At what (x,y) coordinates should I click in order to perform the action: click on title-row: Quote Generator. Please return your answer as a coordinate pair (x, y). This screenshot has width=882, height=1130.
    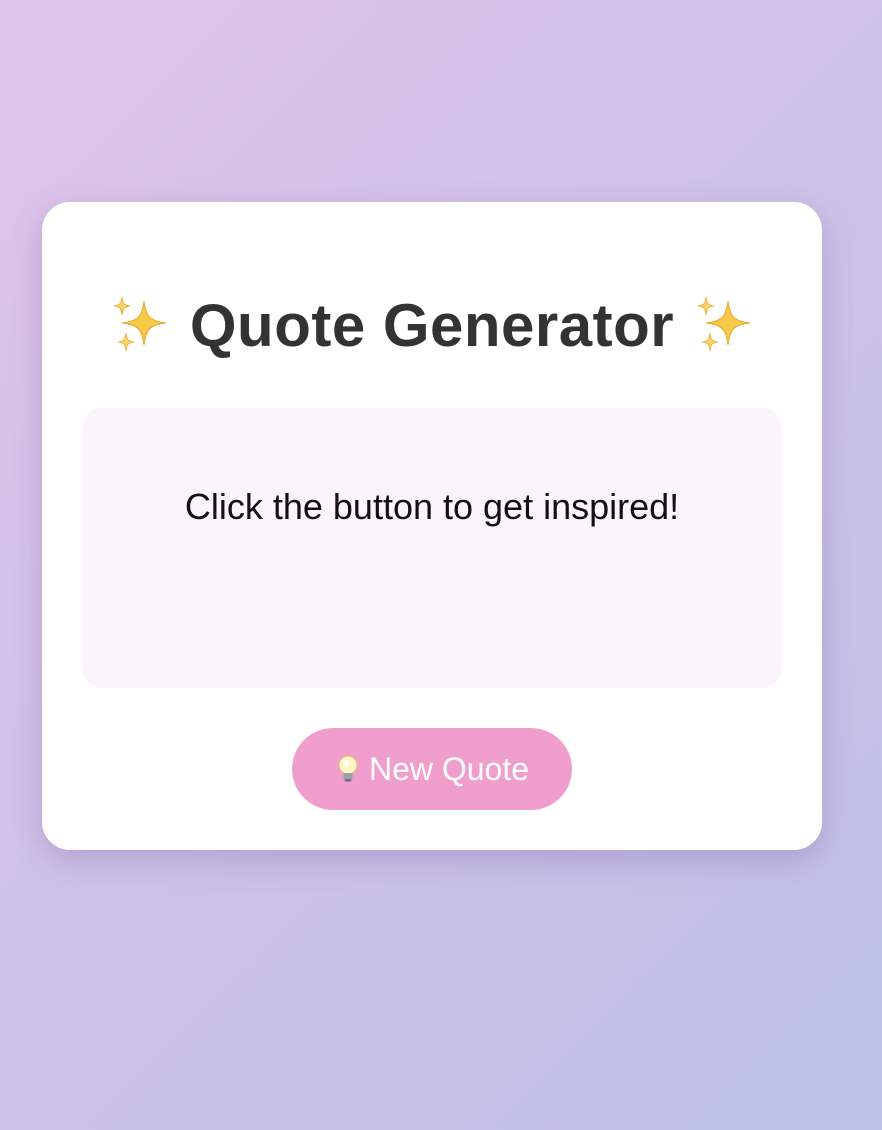
    Looking at the image, I should click on (432, 325).